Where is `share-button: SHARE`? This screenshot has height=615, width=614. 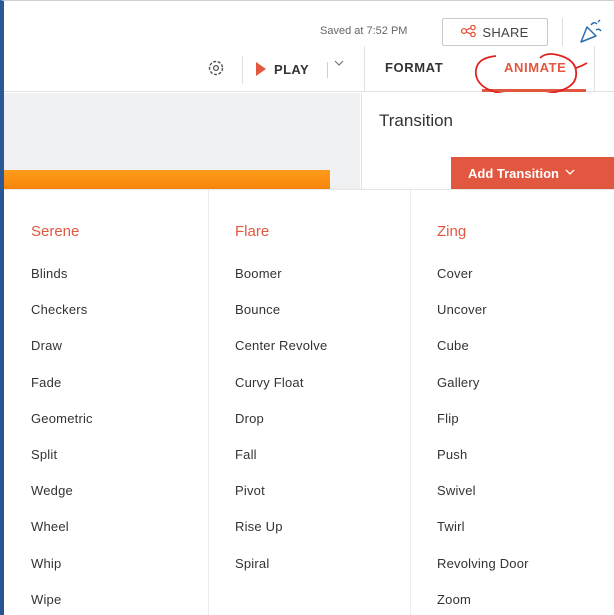
share-button: SHARE is located at coordinates (495, 32).